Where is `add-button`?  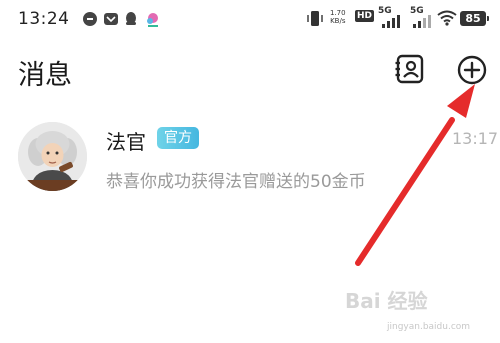
add-button is located at coordinates (472, 70).